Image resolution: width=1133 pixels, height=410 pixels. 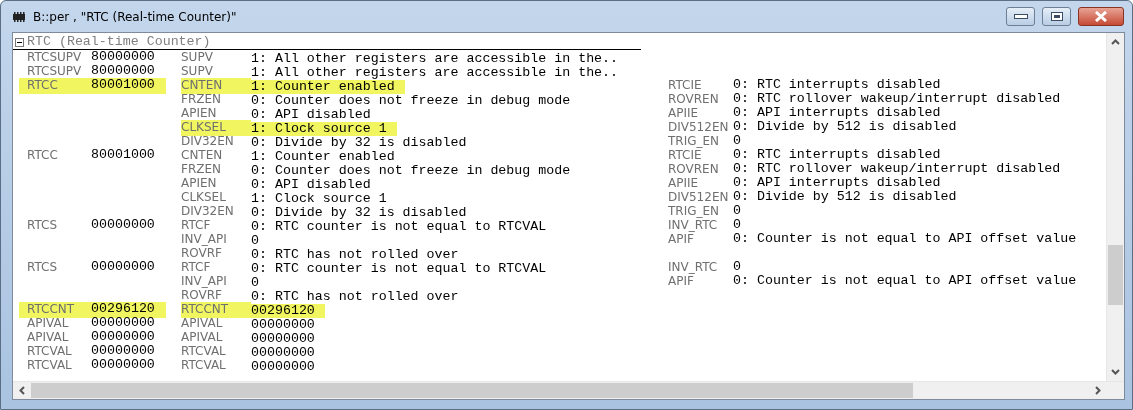 What do you see at coordinates (128, 86) in the screenshot?
I see `register-value: 80001000` at bounding box center [128, 86].